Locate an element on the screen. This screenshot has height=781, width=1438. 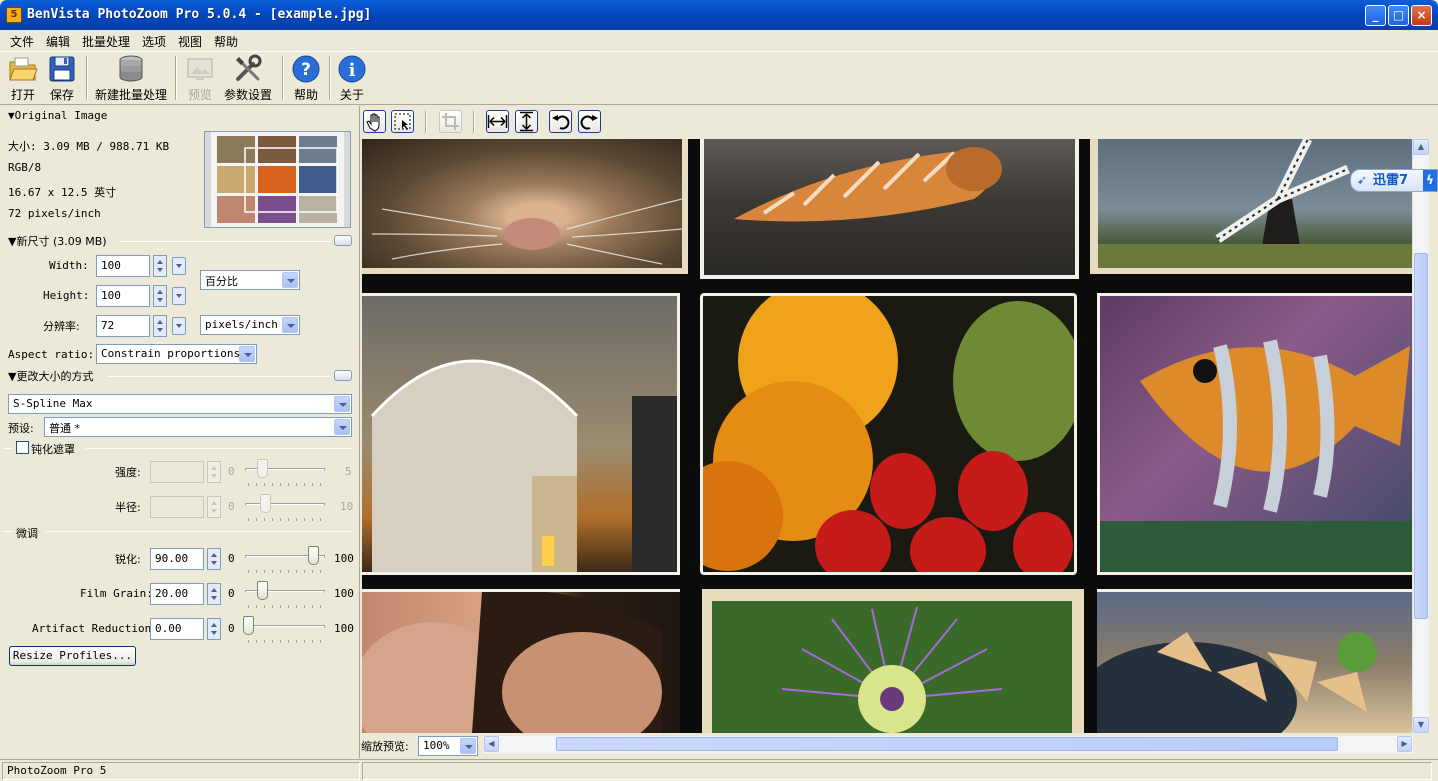
windmill-shape is located at coordinates (1255, 203).